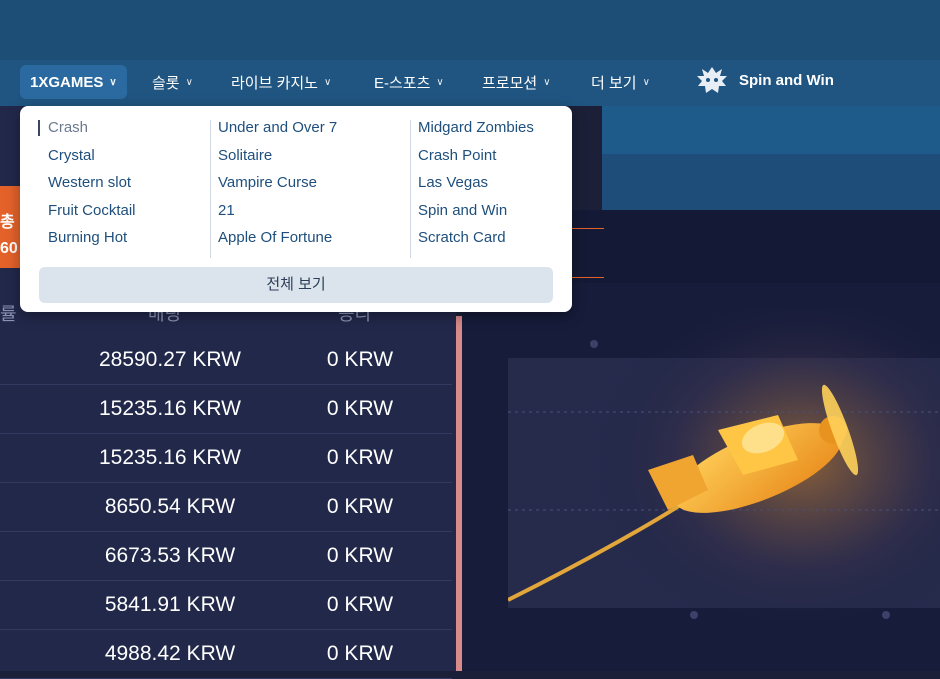 This screenshot has height=679, width=940. Describe the element at coordinates (296, 285) in the screenshot. I see `see-all-button: 전체 보기` at that location.